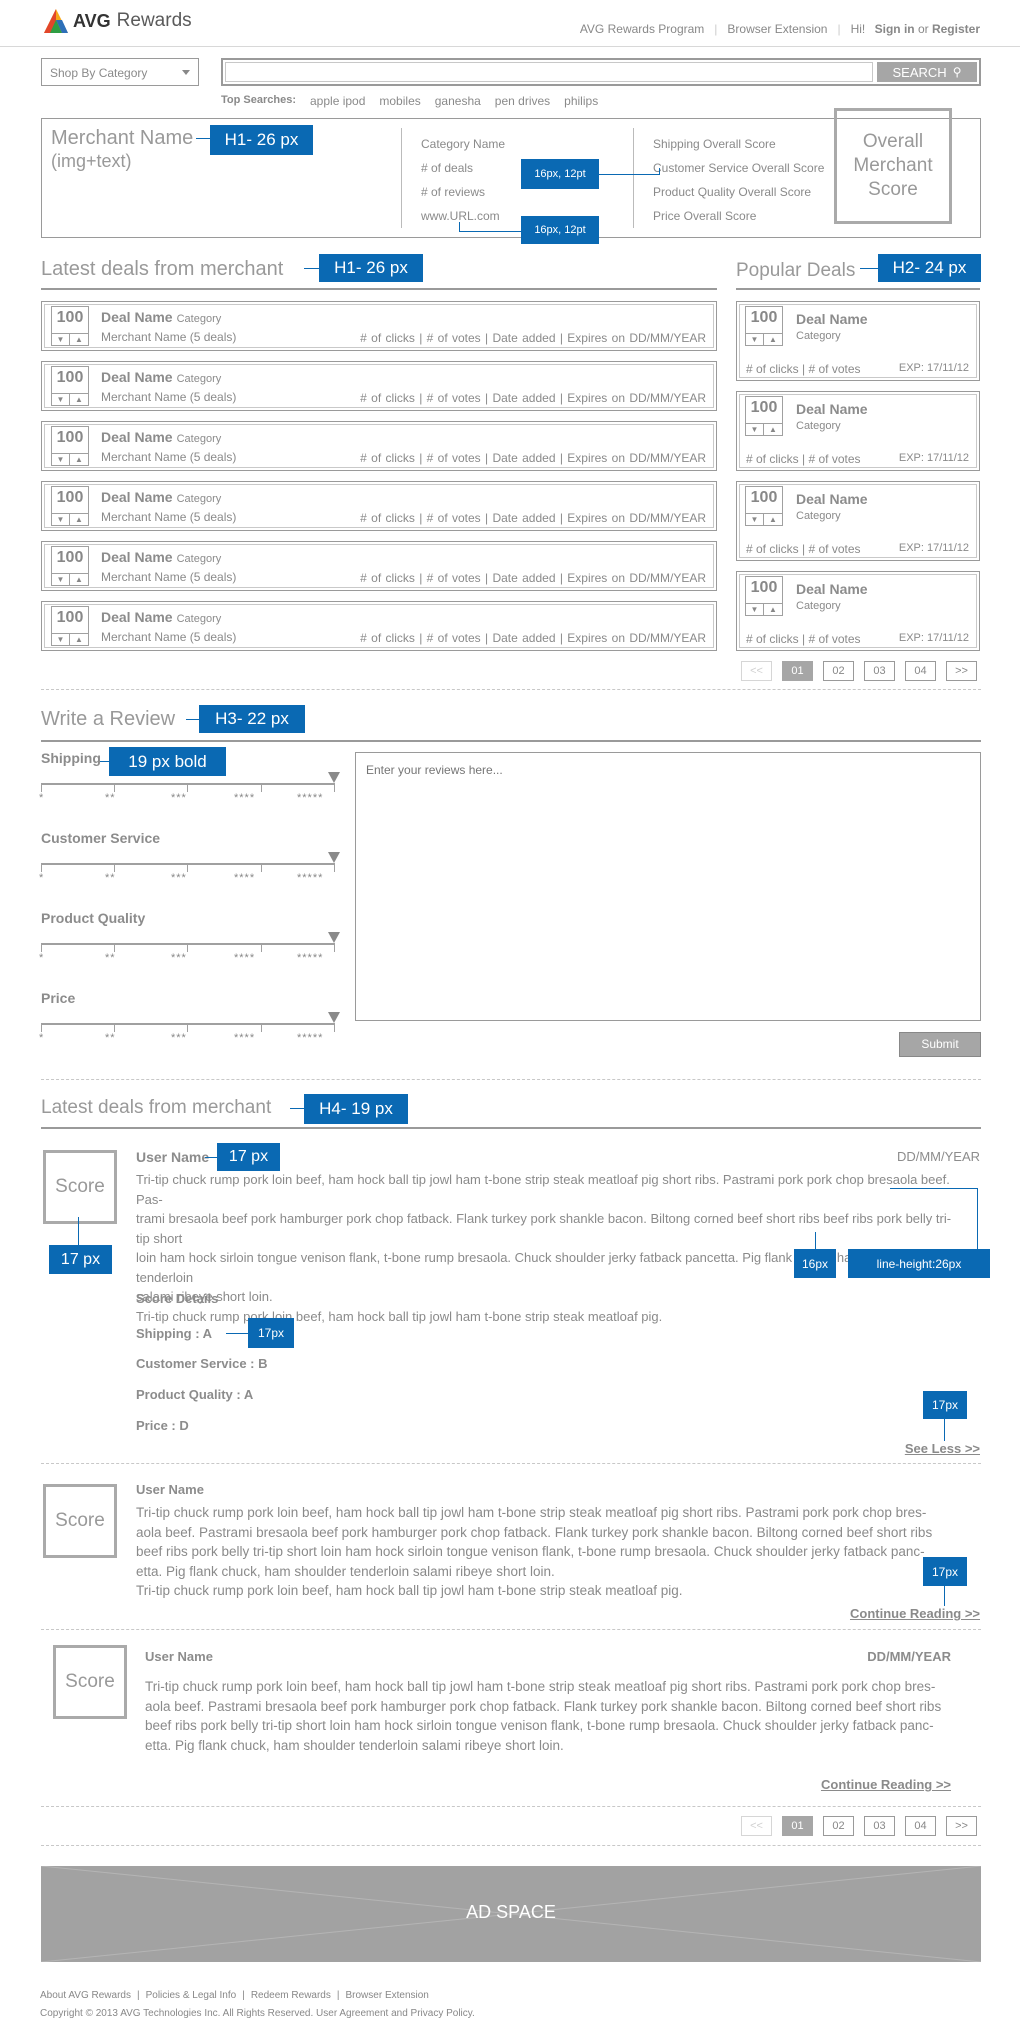  What do you see at coordinates (271, 1333) in the screenshot?
I see `annotation-label: 17px` at bounding box center [271, 1333].